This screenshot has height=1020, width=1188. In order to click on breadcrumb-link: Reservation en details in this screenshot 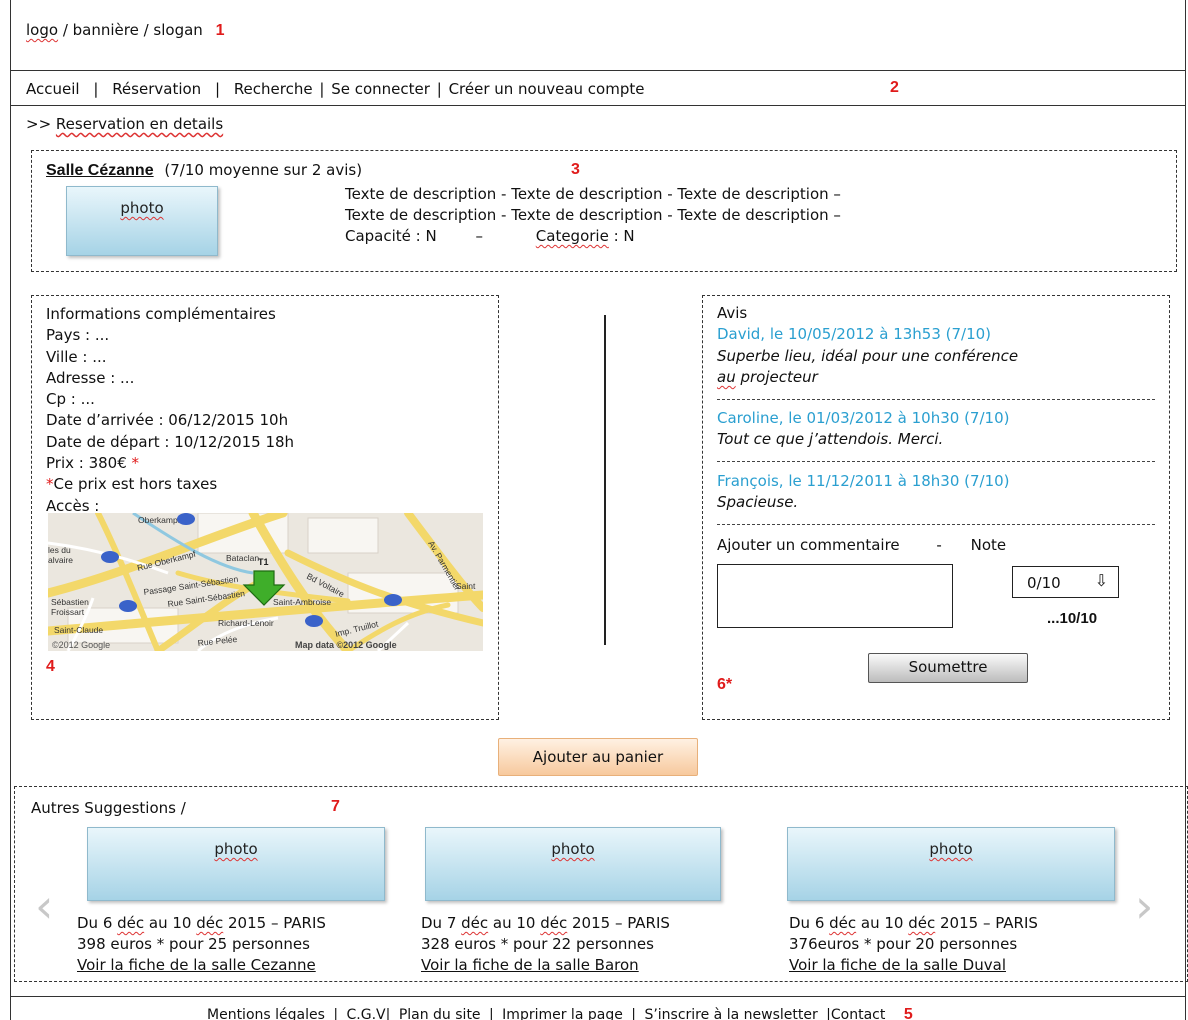, I will do `click(139, 124)`.